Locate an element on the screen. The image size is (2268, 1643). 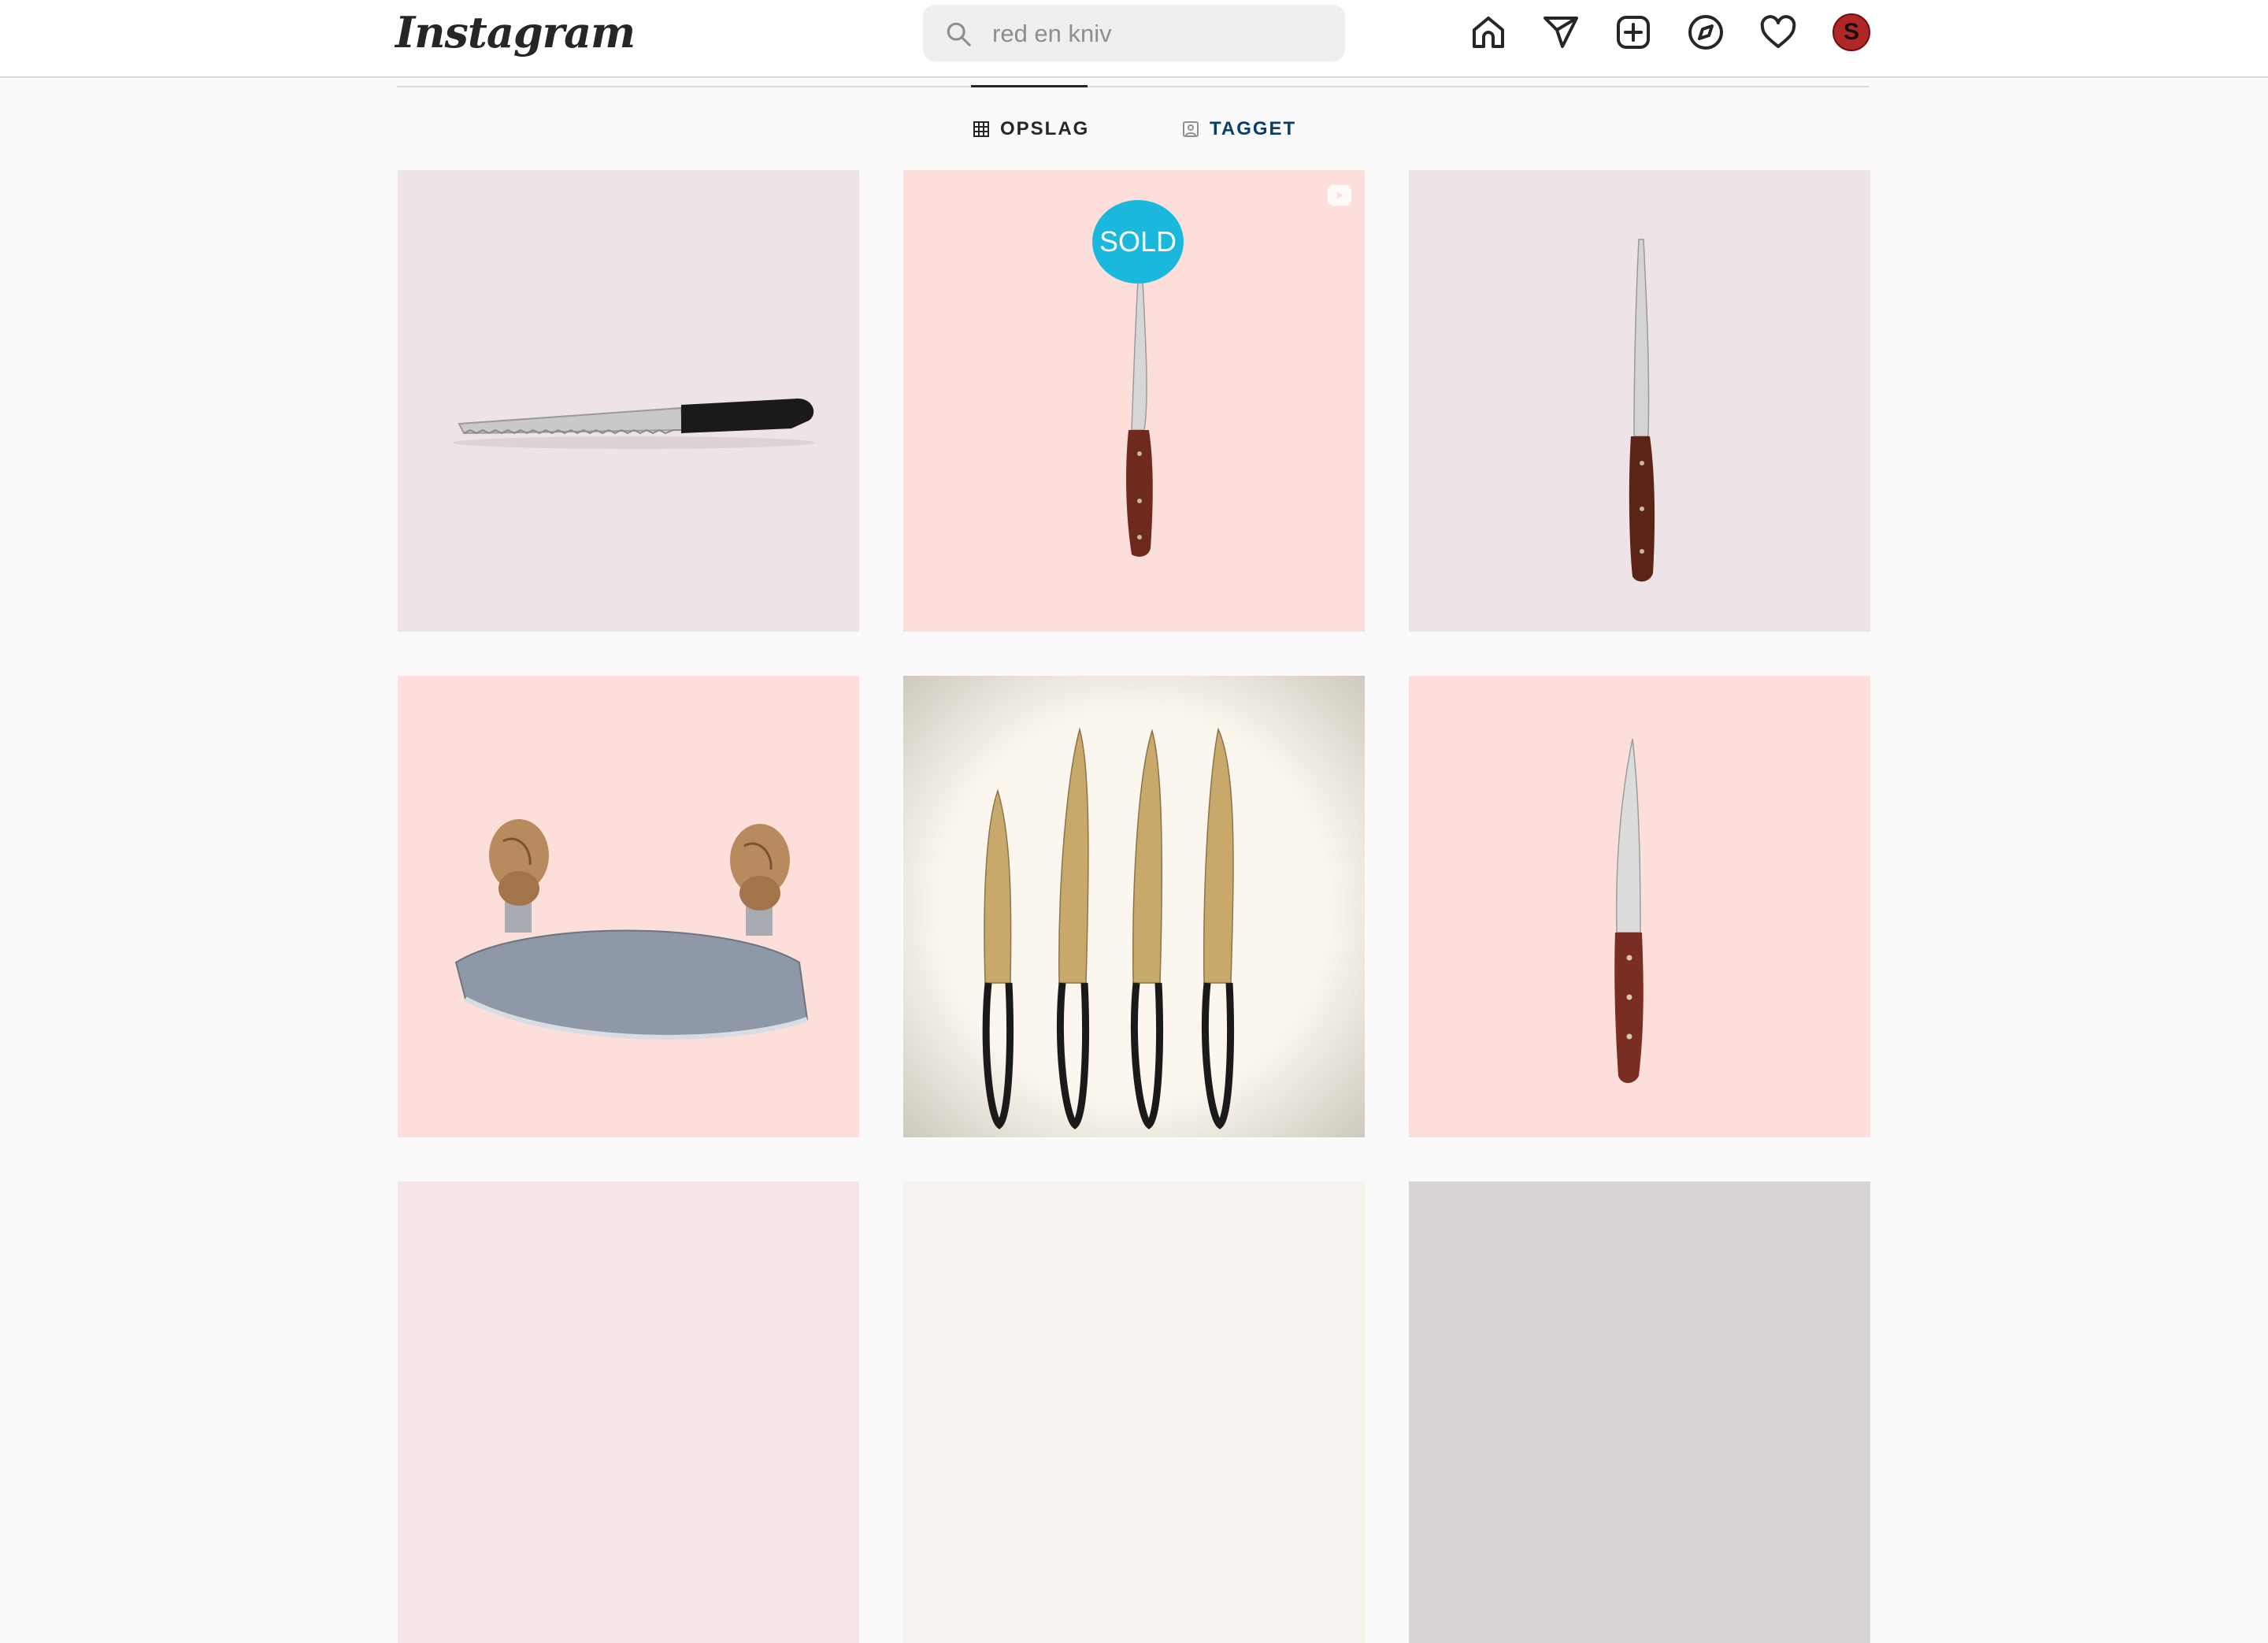
top-navigation-bar: Instagram S is located at coordinates (1134, 39).